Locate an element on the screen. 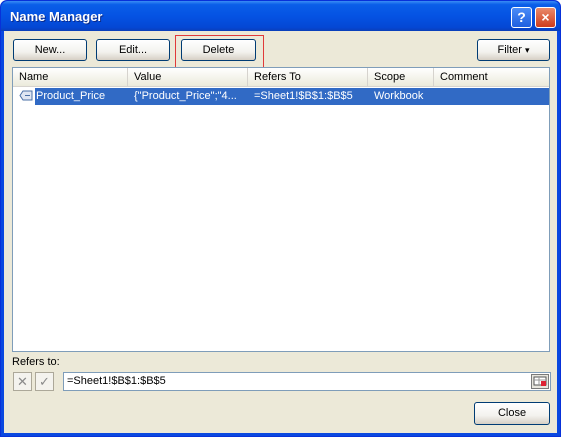 The image size is (561, 437). range-select-icon is located at coordinates (540, 381).